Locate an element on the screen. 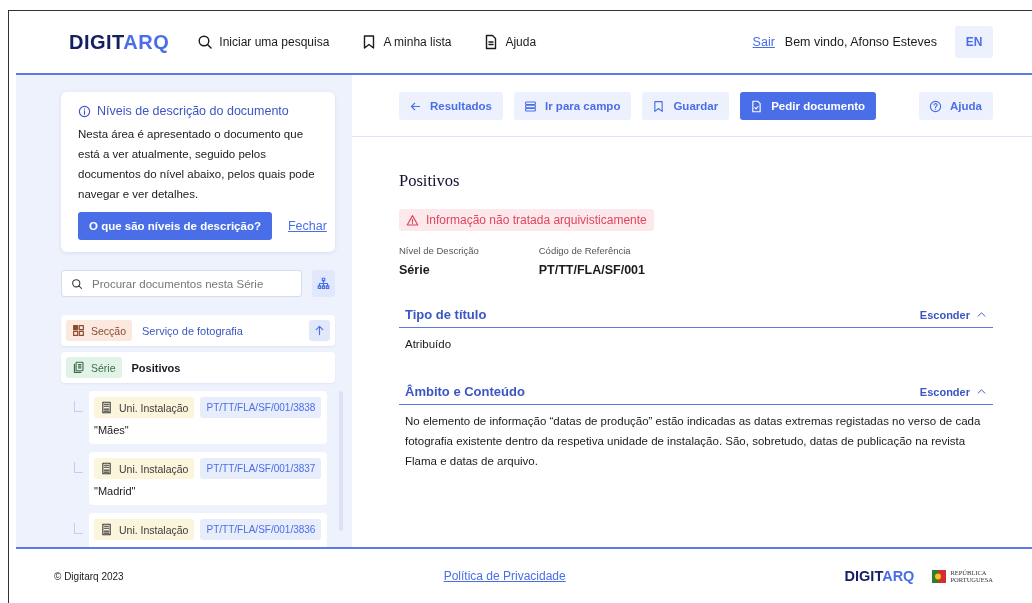 This screenshot has width=1032, height=603. hierarchy-icon is located at coordinates (323, 283).